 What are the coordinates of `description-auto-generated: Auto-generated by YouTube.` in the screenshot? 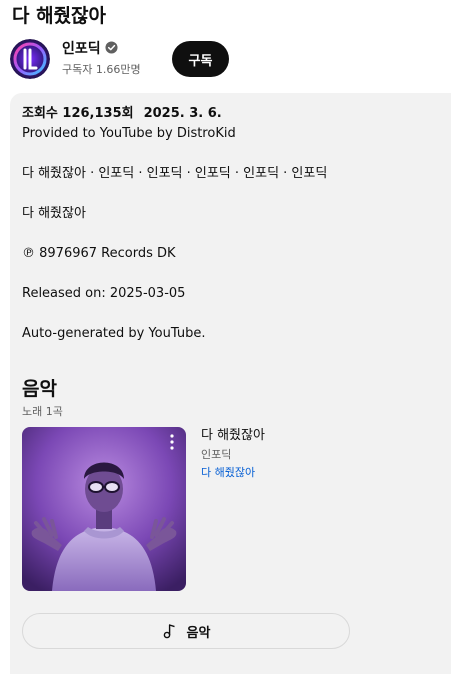 It's located at (114, 333).